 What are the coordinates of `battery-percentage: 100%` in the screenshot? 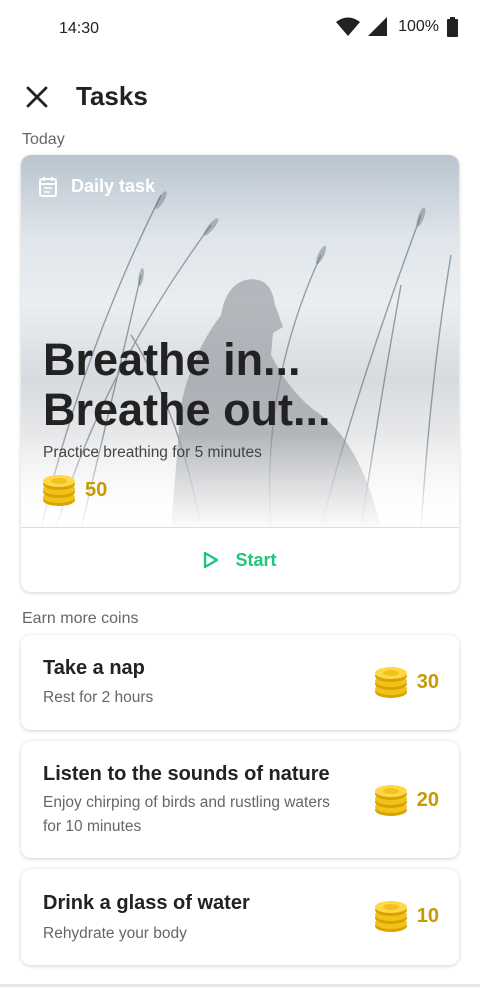 It's located at (418, 26).